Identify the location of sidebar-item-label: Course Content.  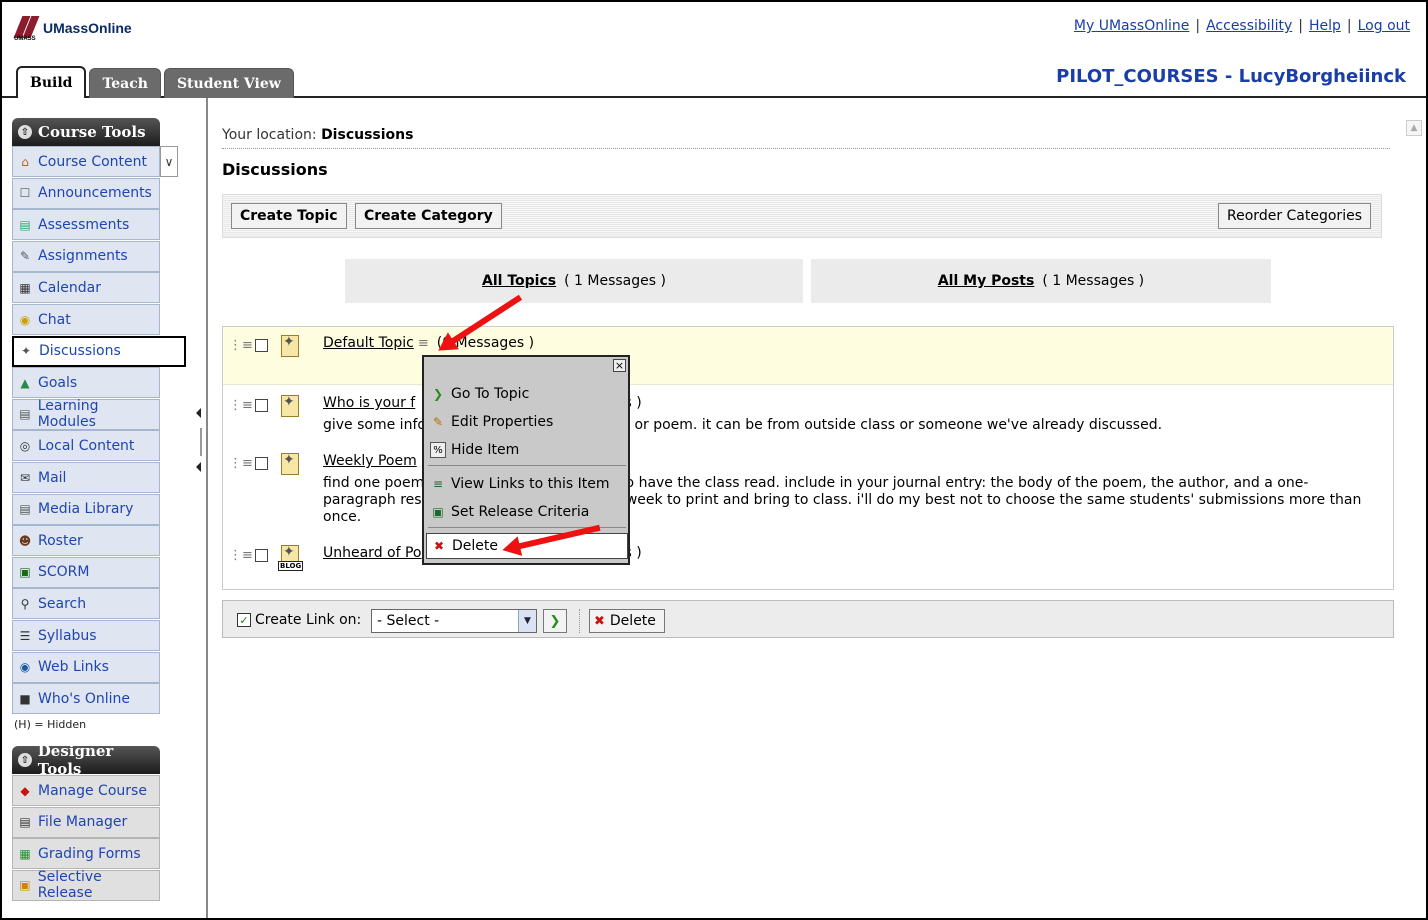
(93, 161).